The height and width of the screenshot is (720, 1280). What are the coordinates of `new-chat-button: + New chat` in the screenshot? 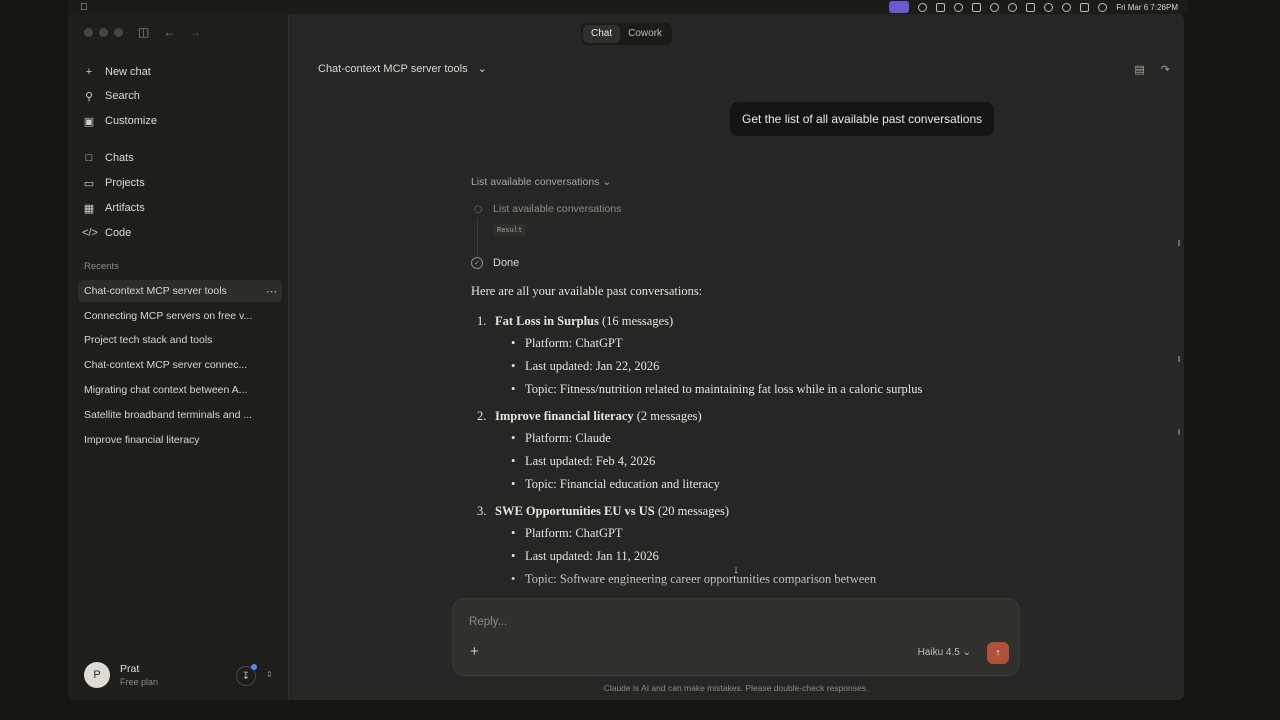 It's located at (179, 72).